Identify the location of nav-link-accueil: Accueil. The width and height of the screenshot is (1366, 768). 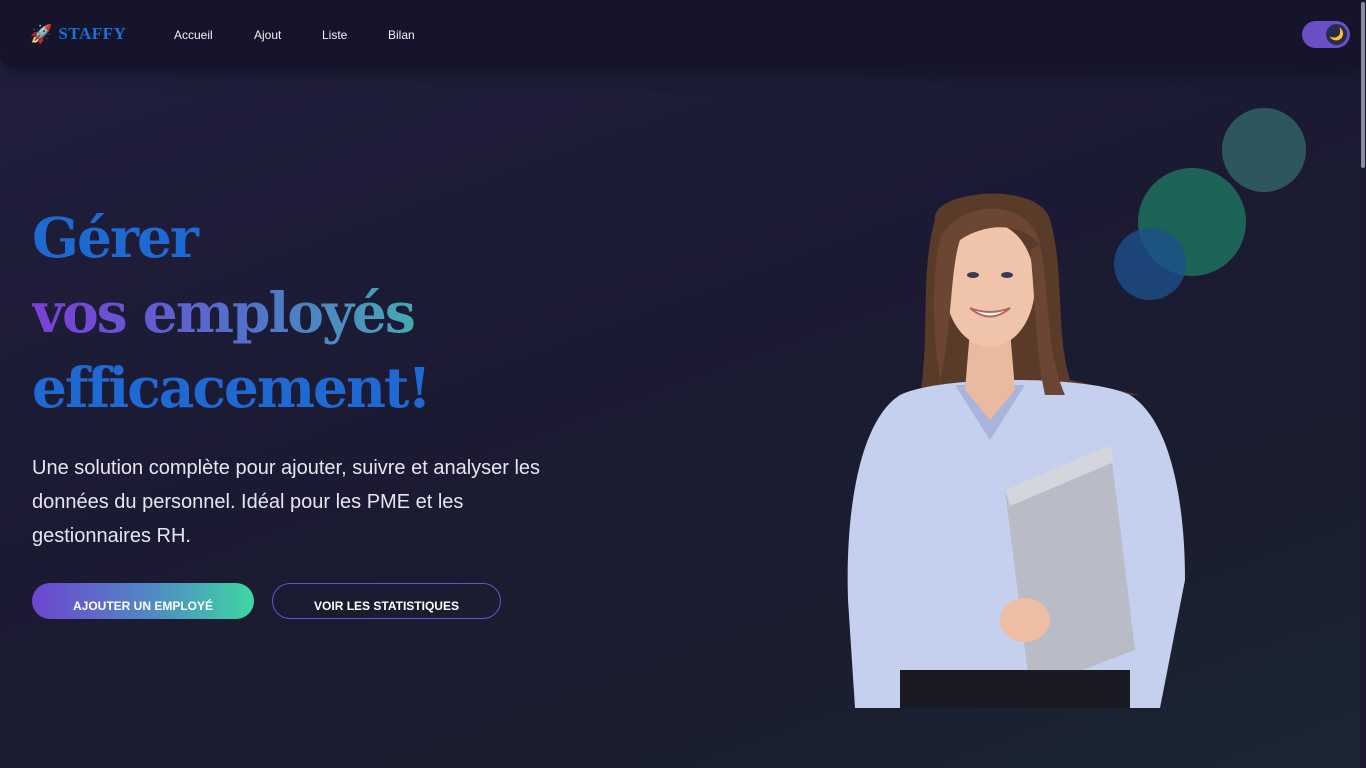
(193, 35).